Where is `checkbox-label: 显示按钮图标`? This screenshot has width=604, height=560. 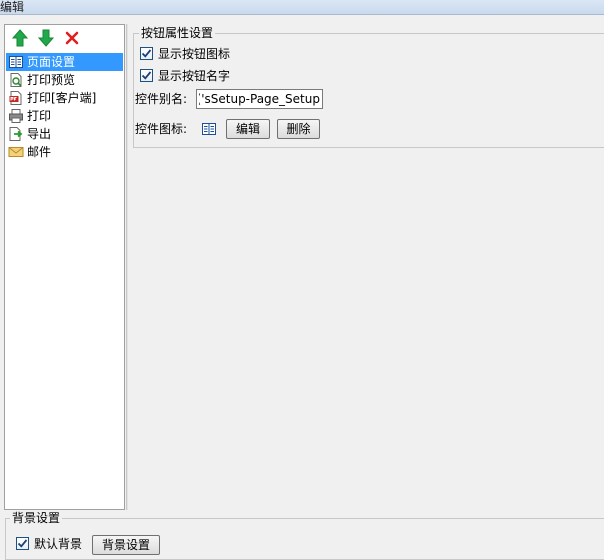 checkbox-label: 显示按钮图标 is located at coordinates (194, 54).